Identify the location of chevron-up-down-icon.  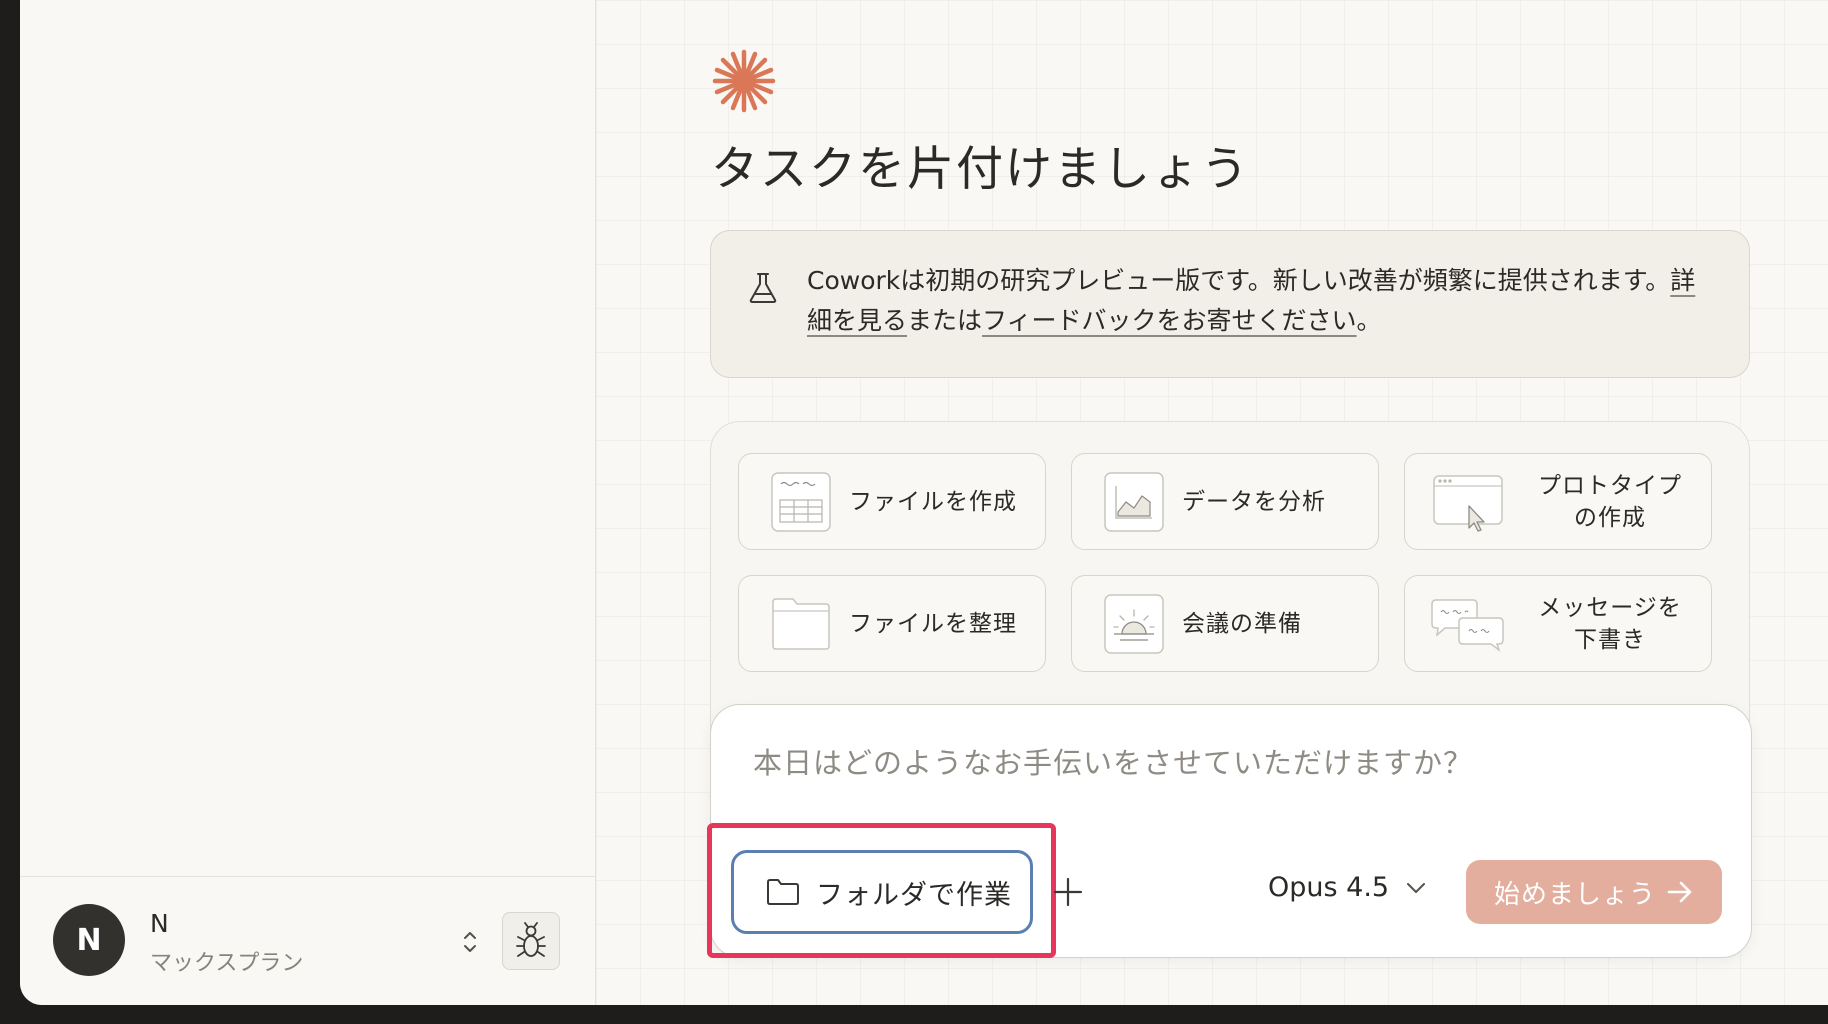
(470, 942).